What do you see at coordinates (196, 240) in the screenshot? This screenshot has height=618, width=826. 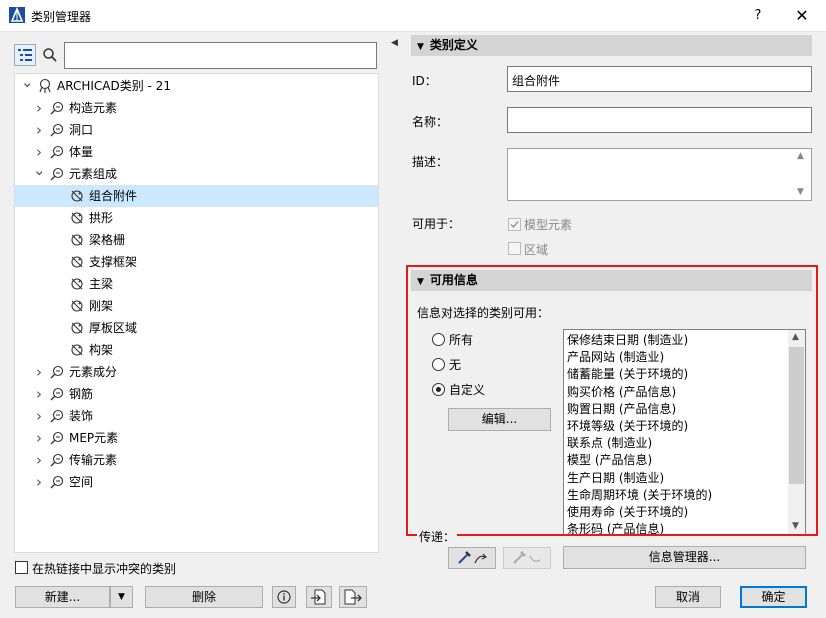 I see `tree-item: 梁格栅` at bounding box center [196, 240].